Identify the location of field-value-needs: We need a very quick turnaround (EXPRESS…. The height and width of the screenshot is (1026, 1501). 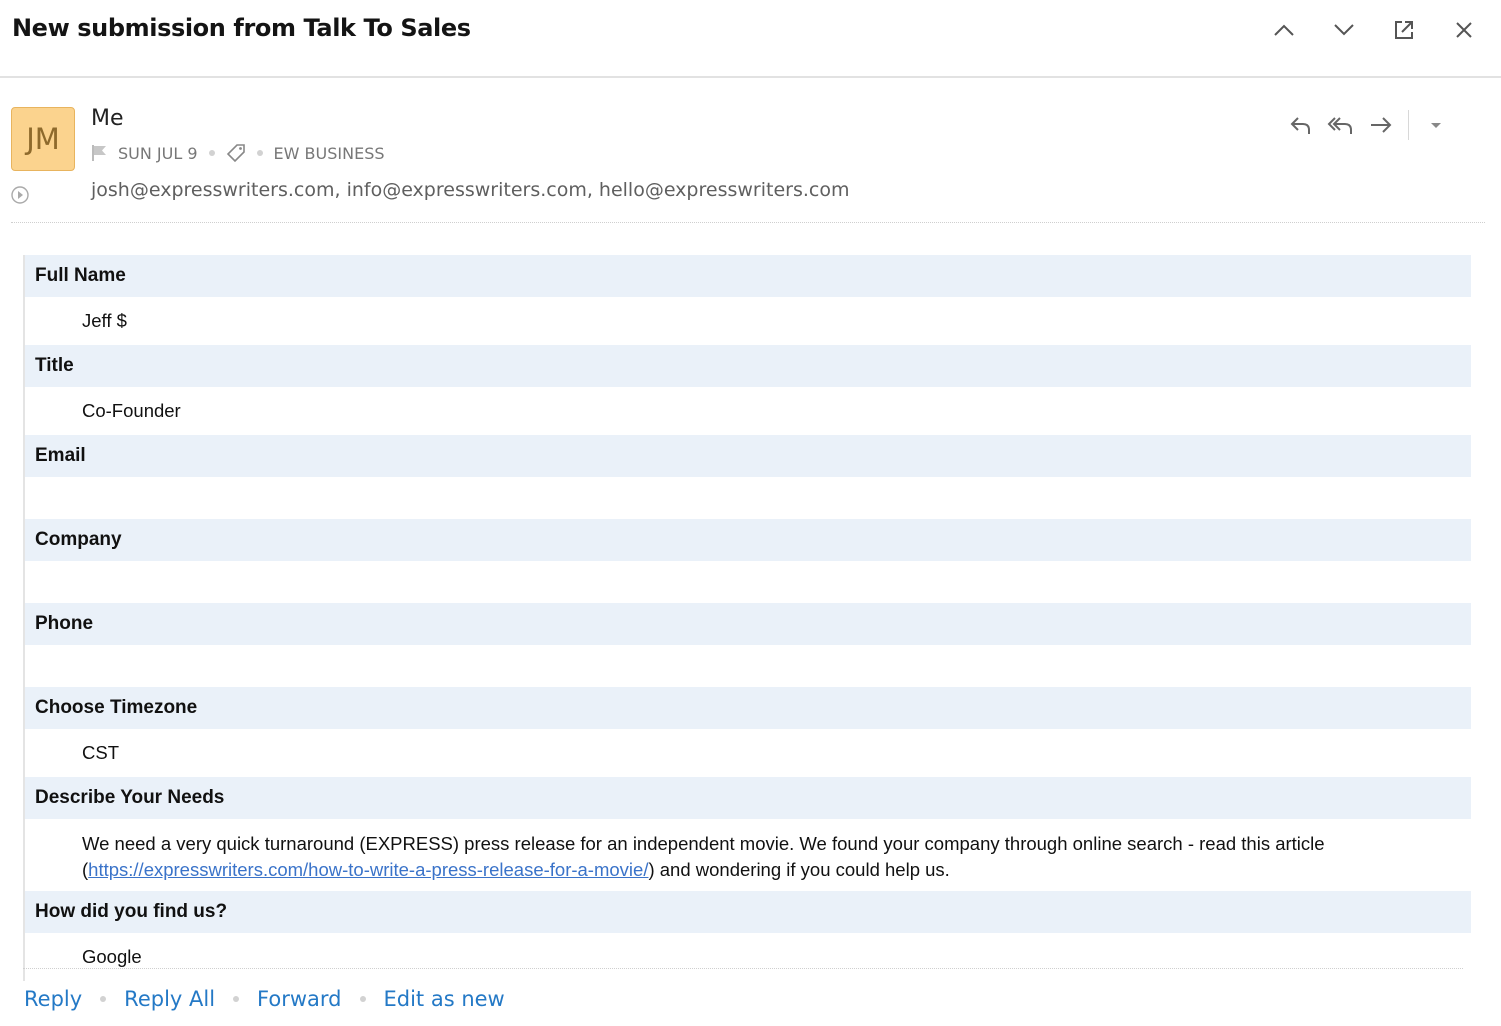
(748, 855).